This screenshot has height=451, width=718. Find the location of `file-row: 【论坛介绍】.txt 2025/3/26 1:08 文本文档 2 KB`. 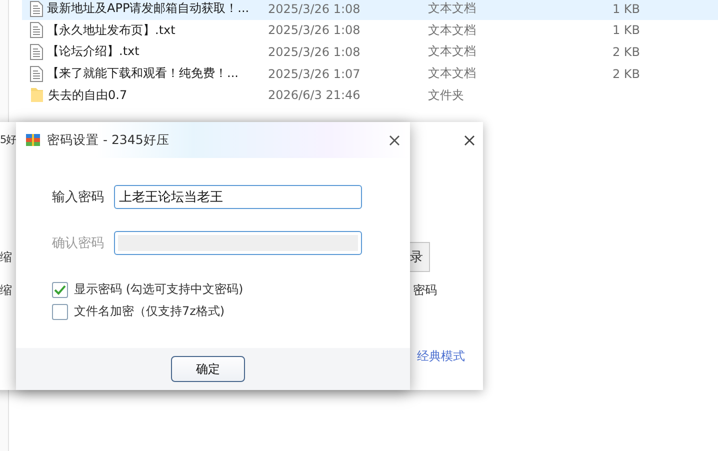

file-row: 【论坛介绍】.txt 2025/3/26 1:08 文本文档 2 KB is located at coordinates (370, 52).